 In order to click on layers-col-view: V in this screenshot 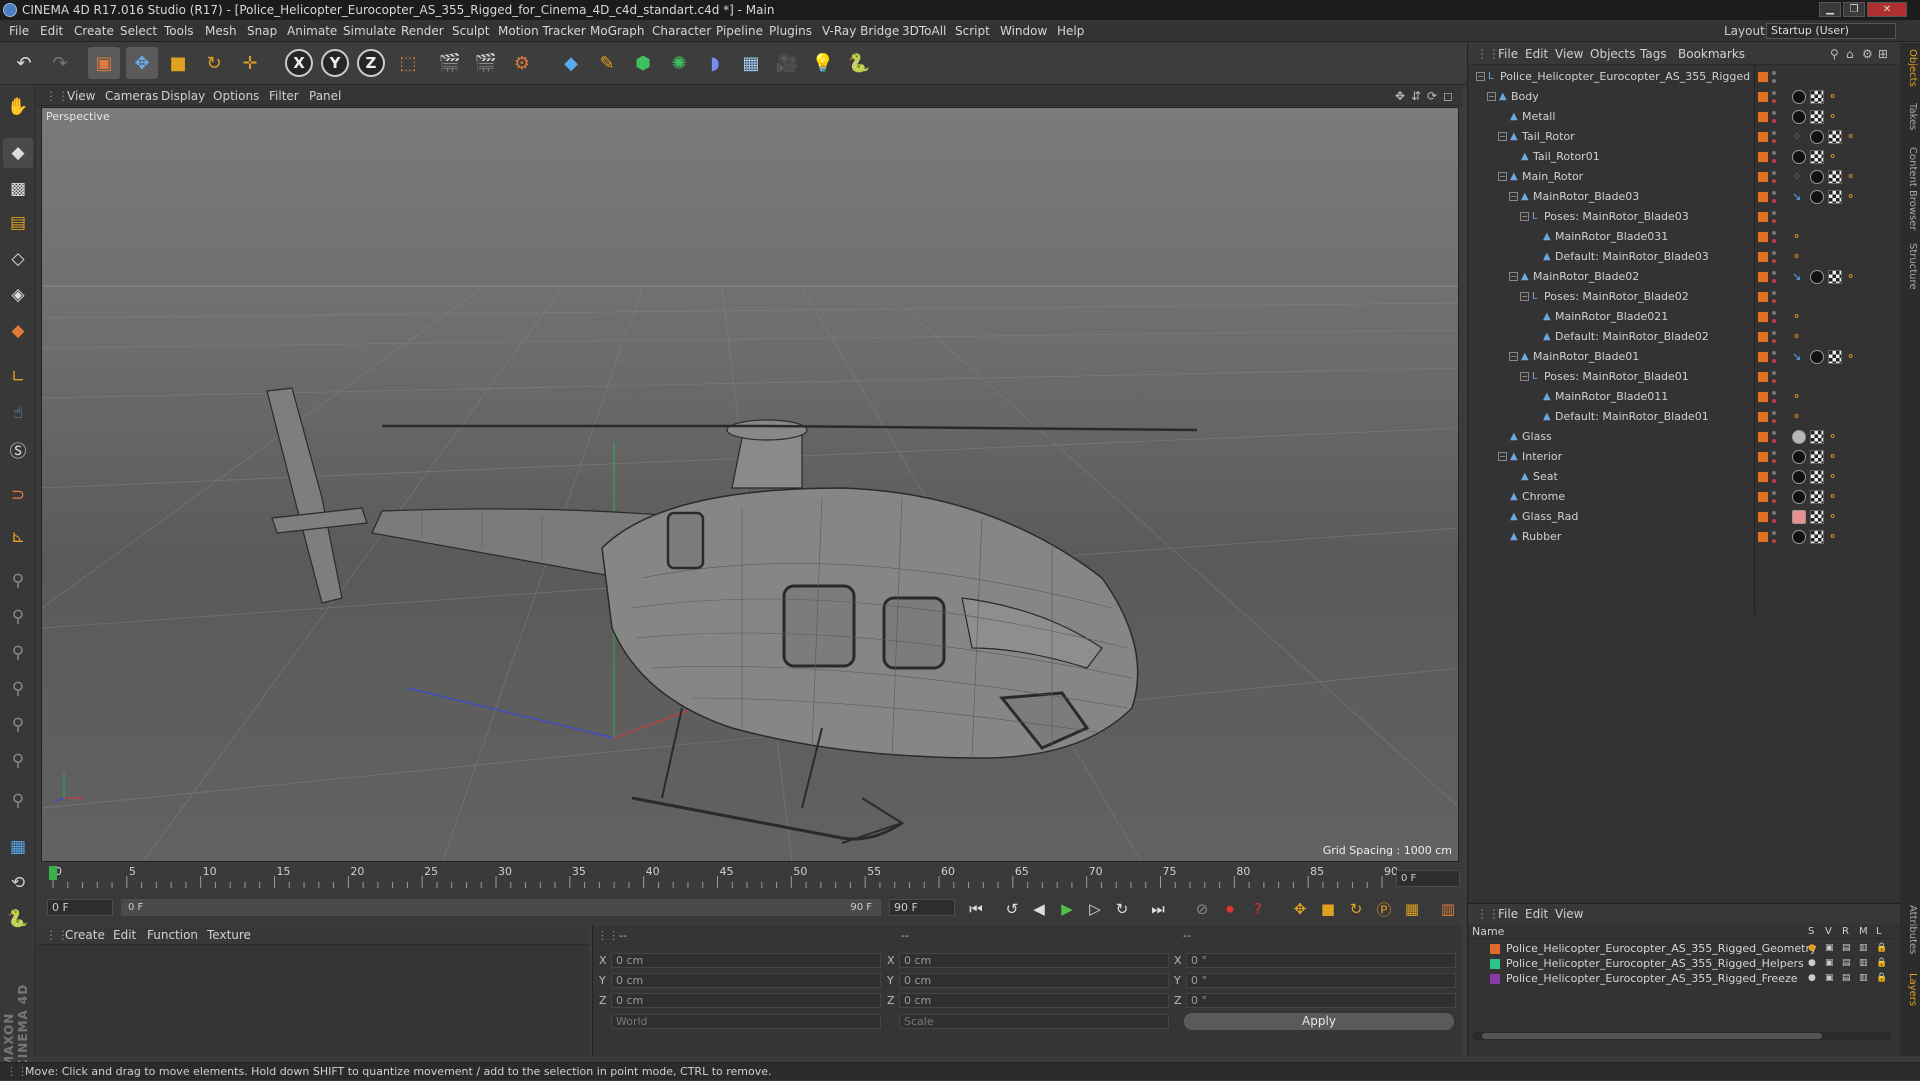, I will do `click(1828, 932)`.